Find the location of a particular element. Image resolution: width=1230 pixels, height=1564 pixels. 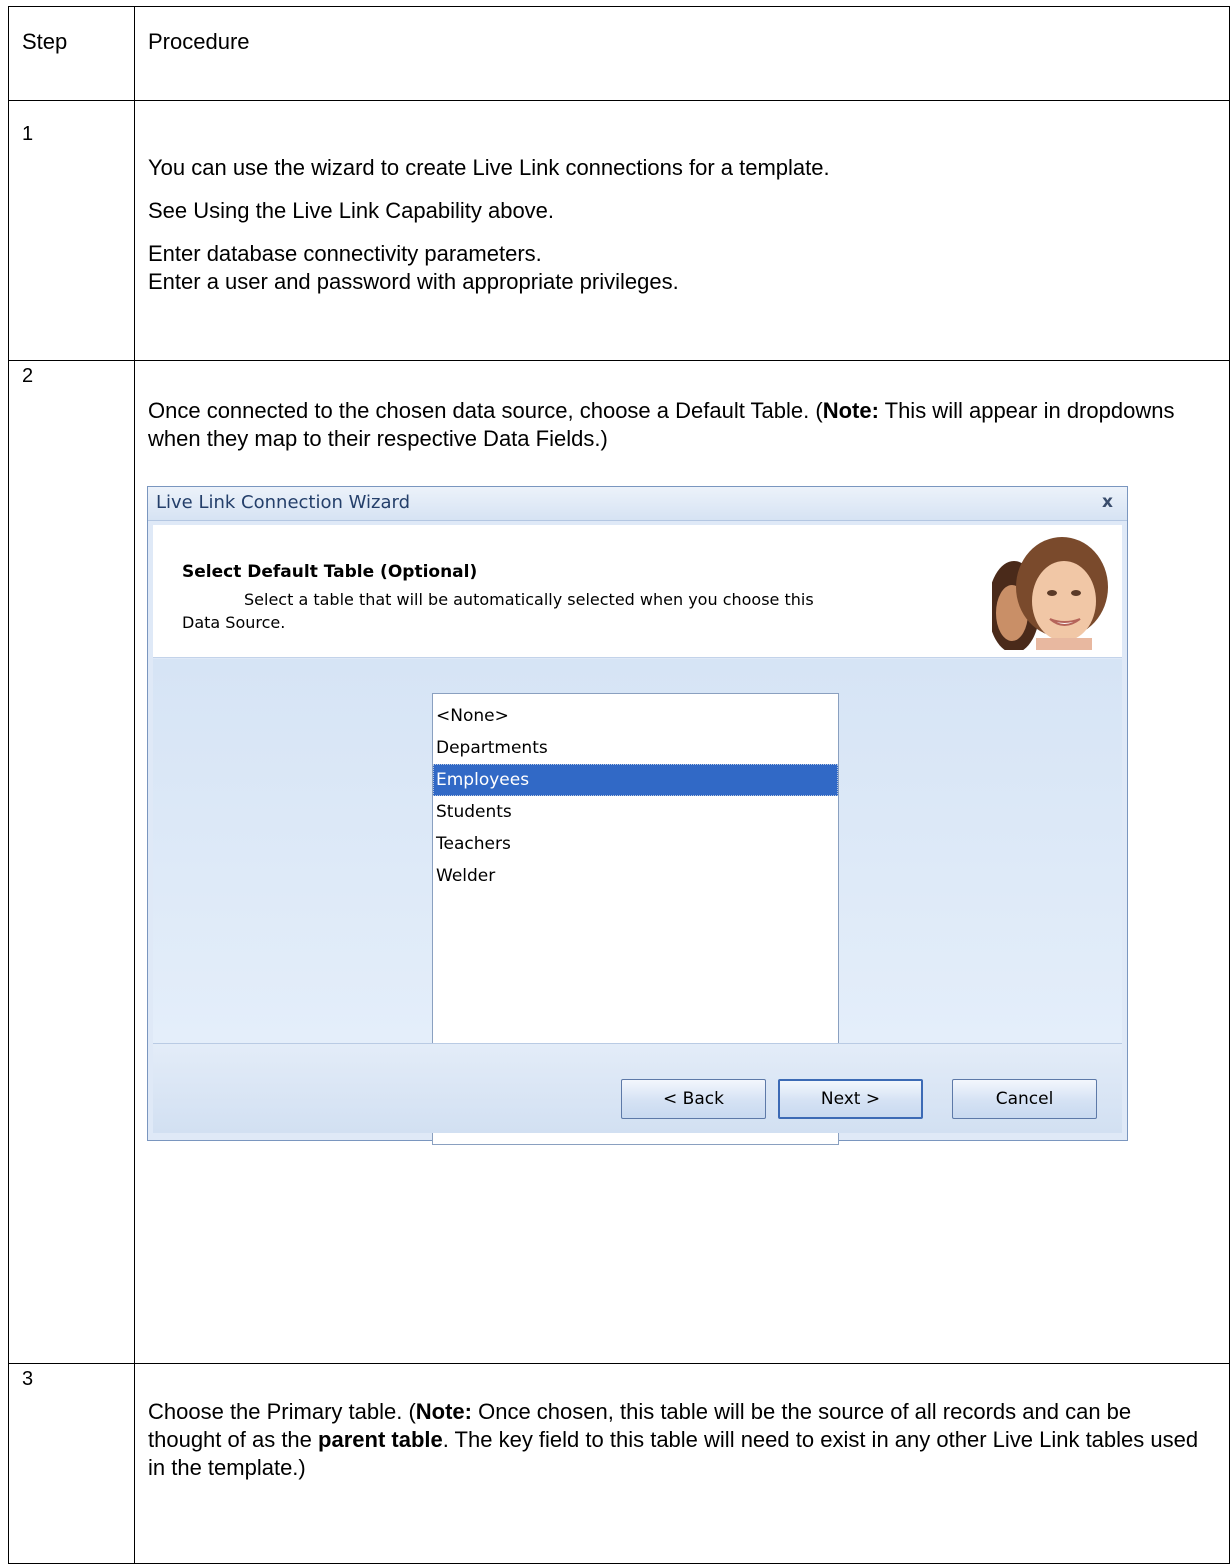

people-photo-icon is located at coordinates (1051, 592).